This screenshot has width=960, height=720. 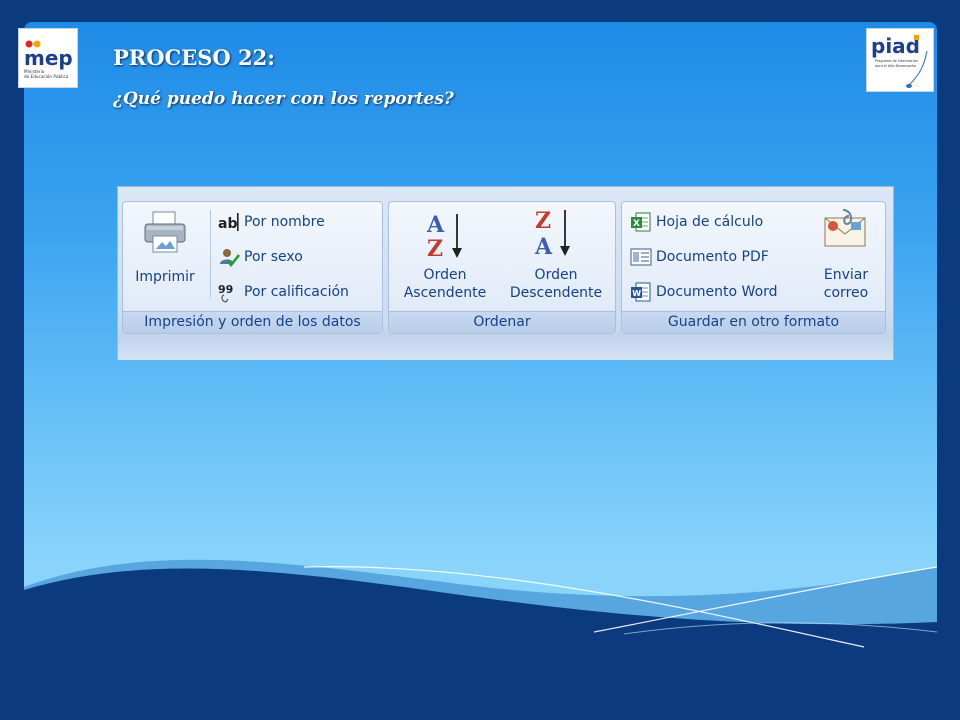 What do you see at coordinates (895, 66) in the screenshot?
I see `svg-text: para el Alto Desempeño` at bounding box center [895, 66].